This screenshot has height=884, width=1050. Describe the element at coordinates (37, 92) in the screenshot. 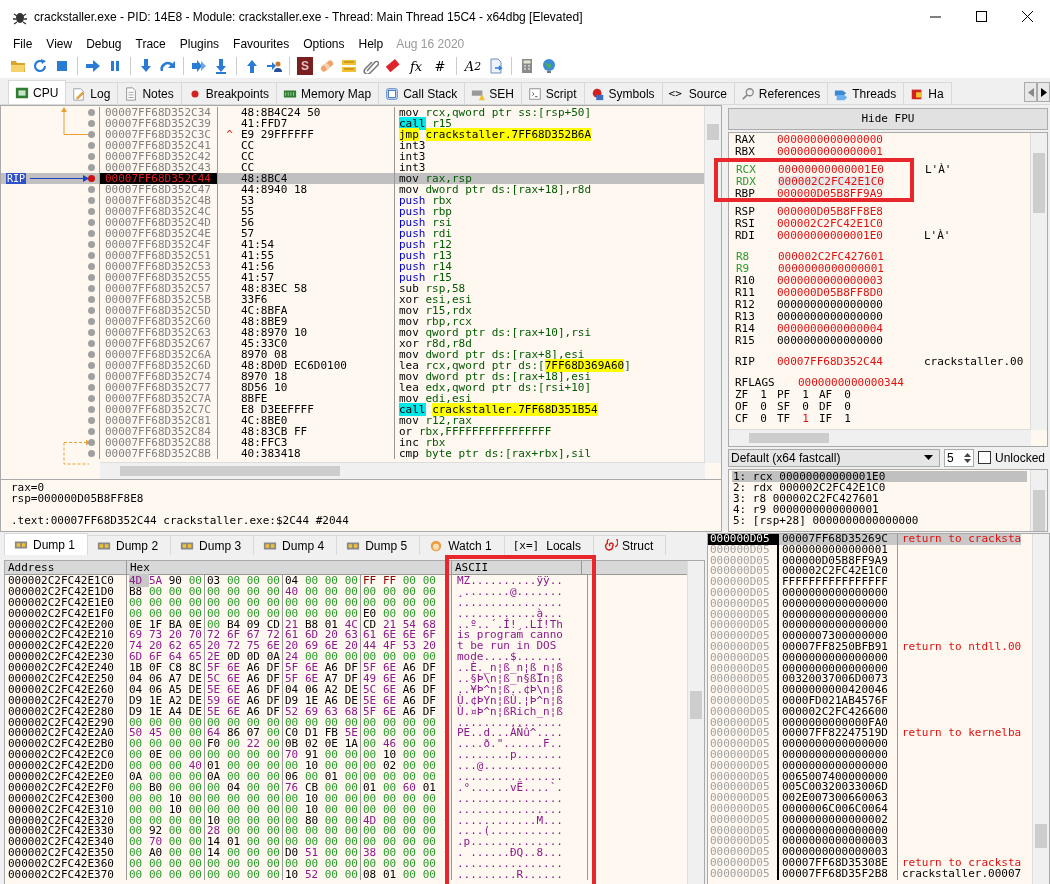

I see `tab: CPU` at that location.